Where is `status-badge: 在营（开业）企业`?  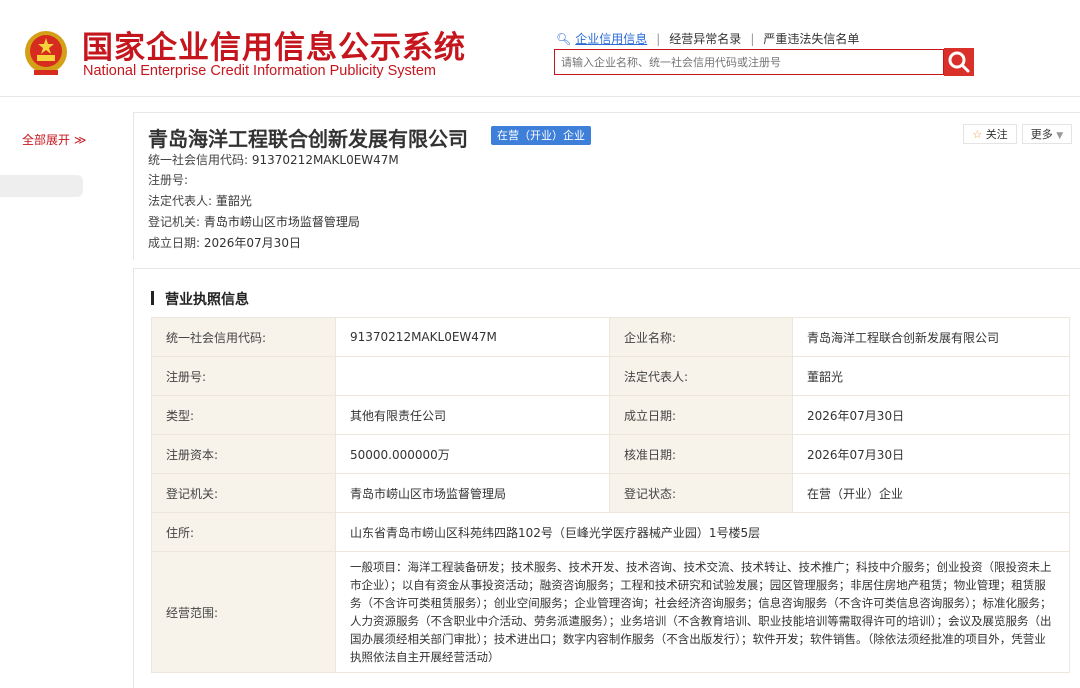
status-badge: 在营（开业）企业 is located at coordinates (541, 135).